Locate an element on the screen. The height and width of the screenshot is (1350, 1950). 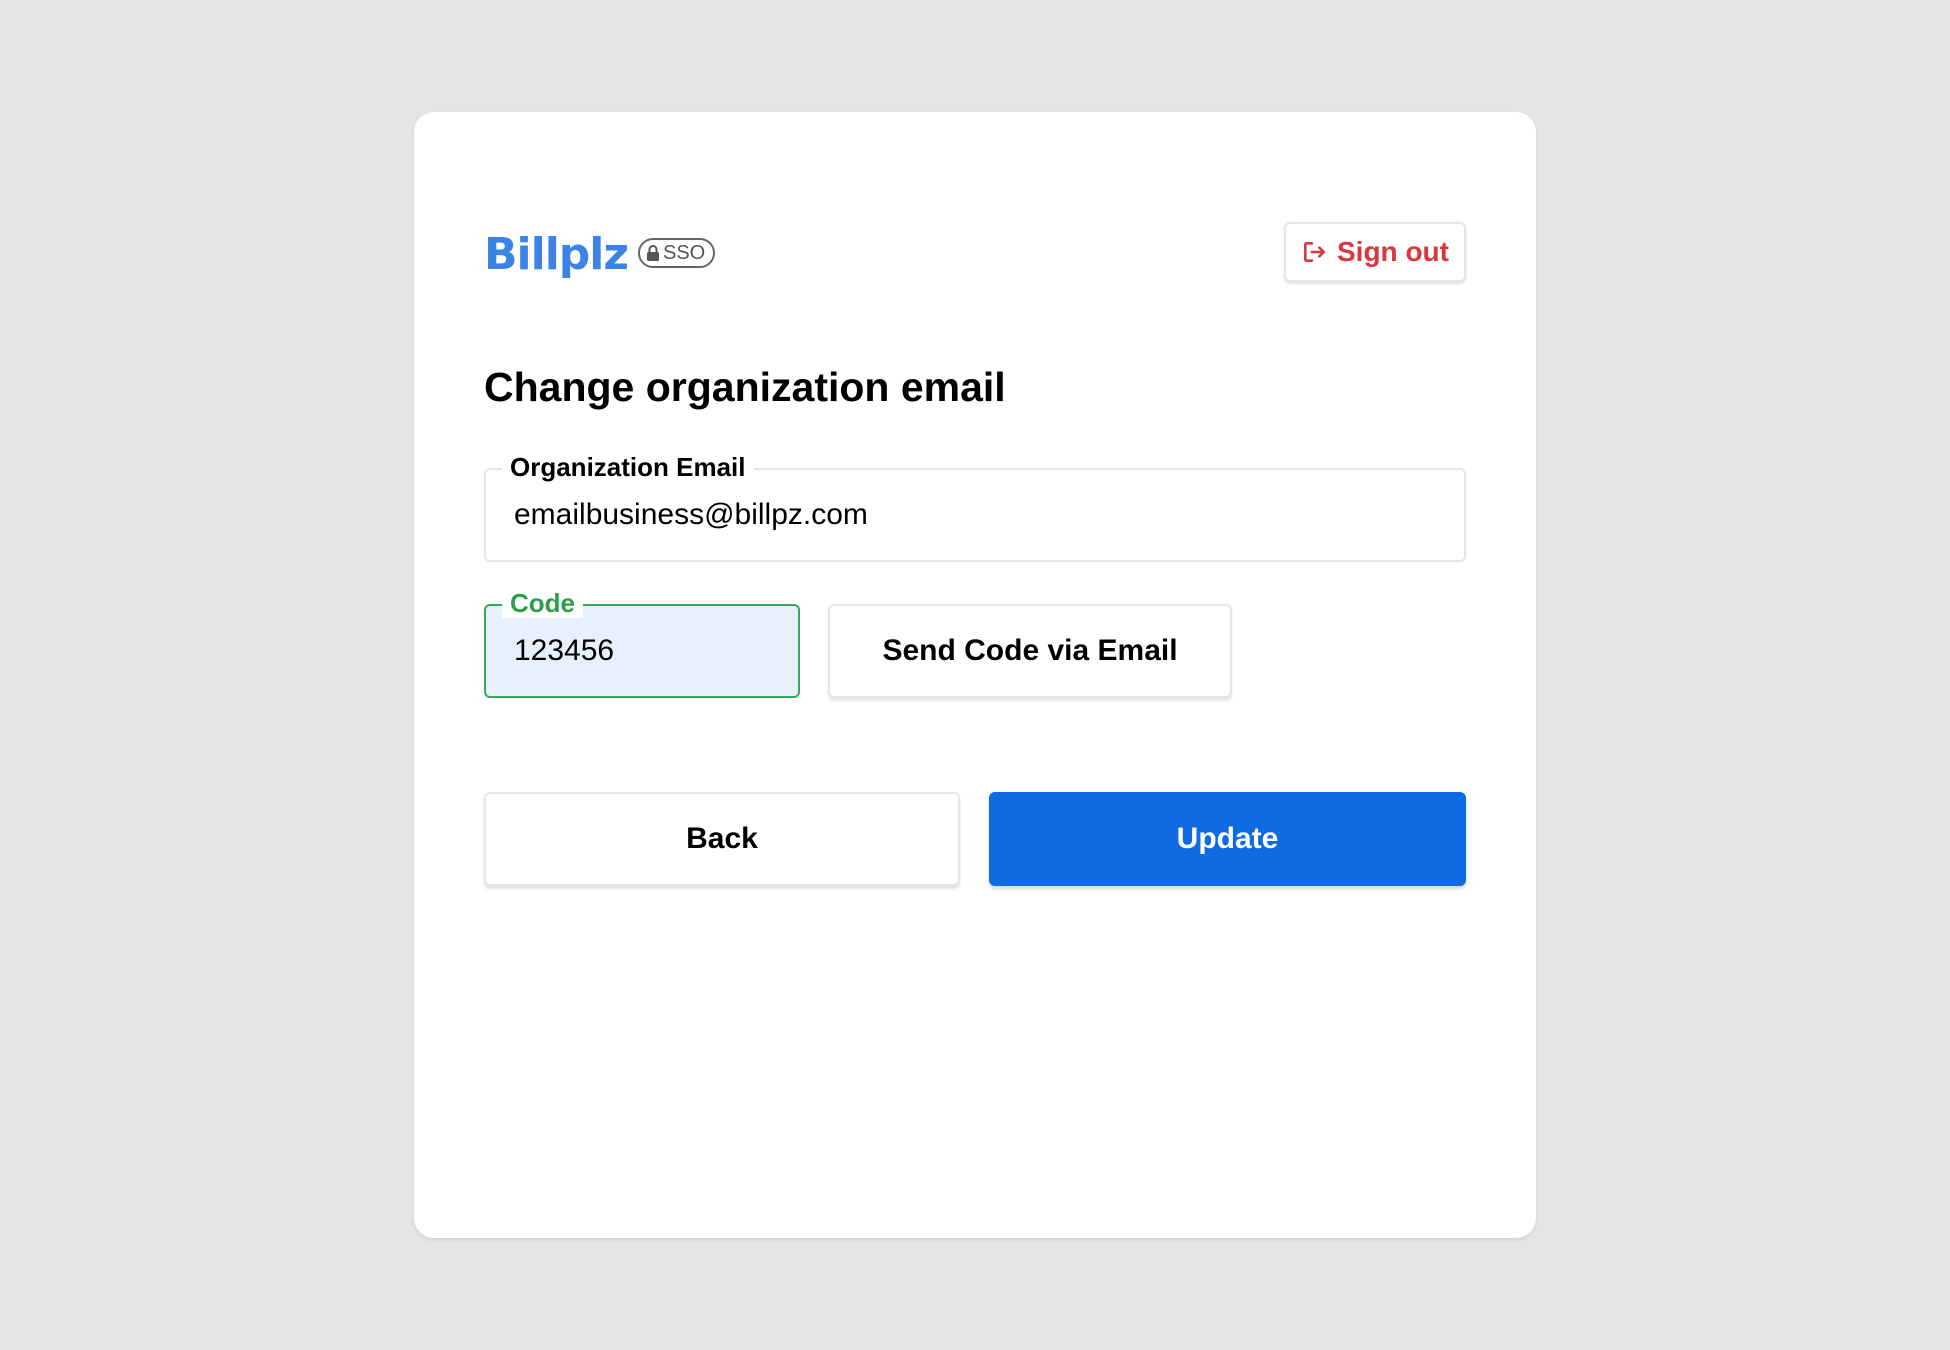
sign-out-button: Sign out is located at coordinates (1375, 252).